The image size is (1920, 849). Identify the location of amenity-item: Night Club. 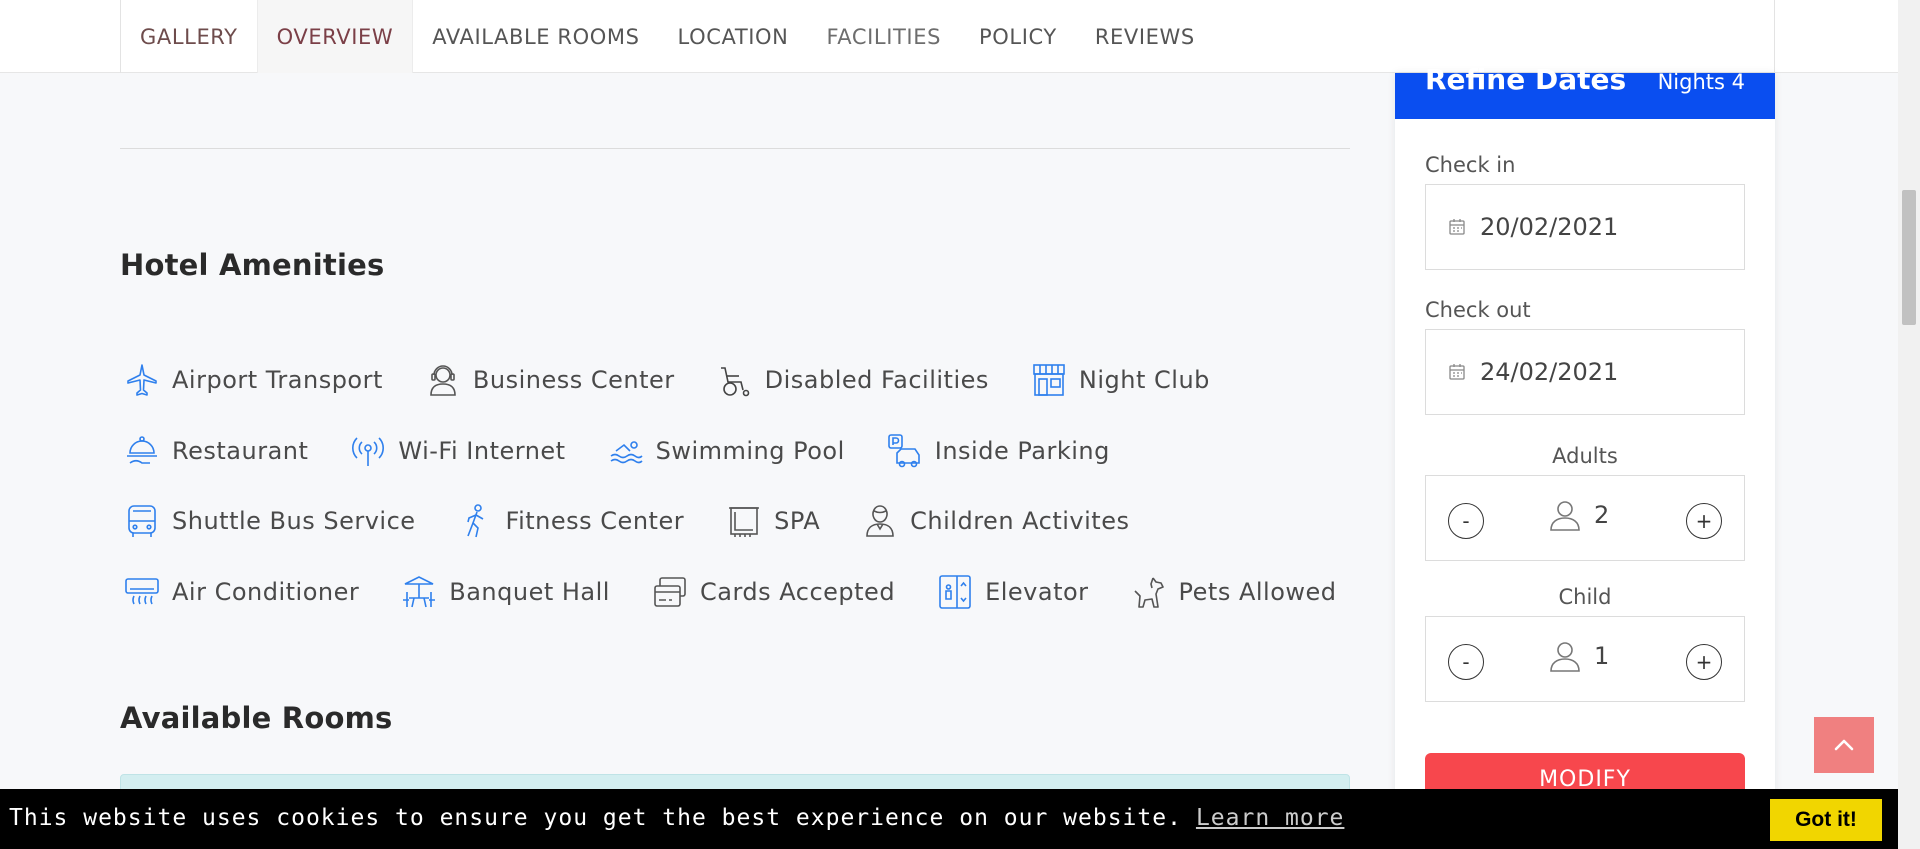
(1120, 380).